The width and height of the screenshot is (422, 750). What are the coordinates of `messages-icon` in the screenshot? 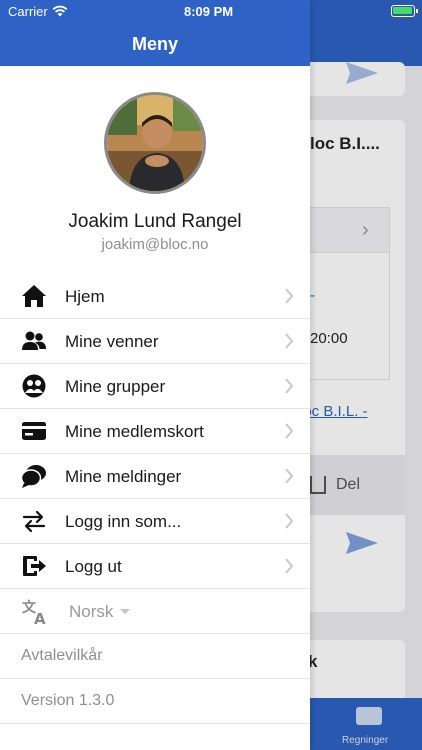 It's located at (33, 476).